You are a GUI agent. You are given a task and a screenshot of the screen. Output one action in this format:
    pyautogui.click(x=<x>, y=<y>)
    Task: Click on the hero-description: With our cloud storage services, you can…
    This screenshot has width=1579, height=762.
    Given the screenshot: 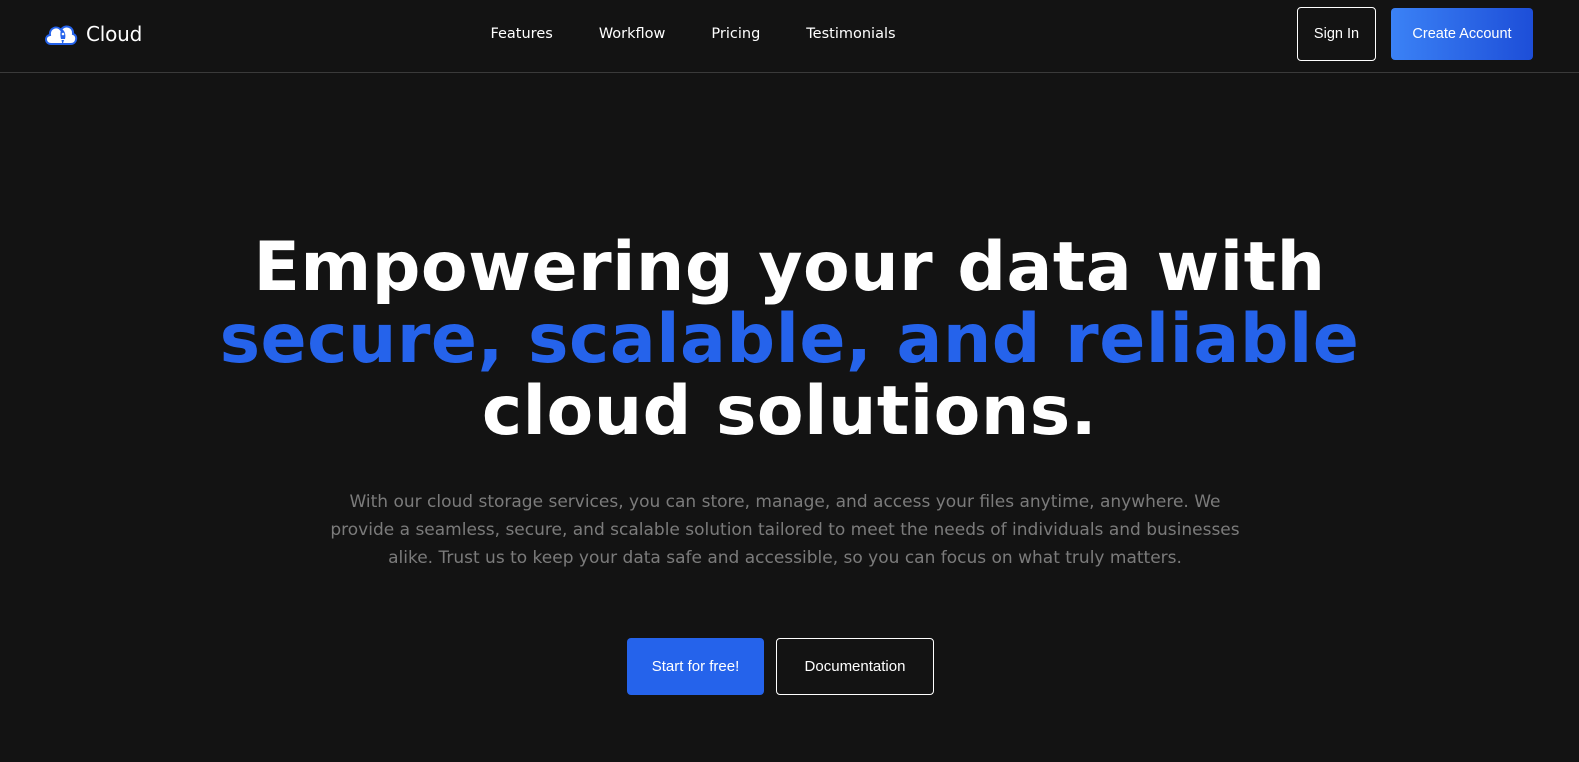 What is the action you would take?
    pyautogui.click(x=785, y=530)
    